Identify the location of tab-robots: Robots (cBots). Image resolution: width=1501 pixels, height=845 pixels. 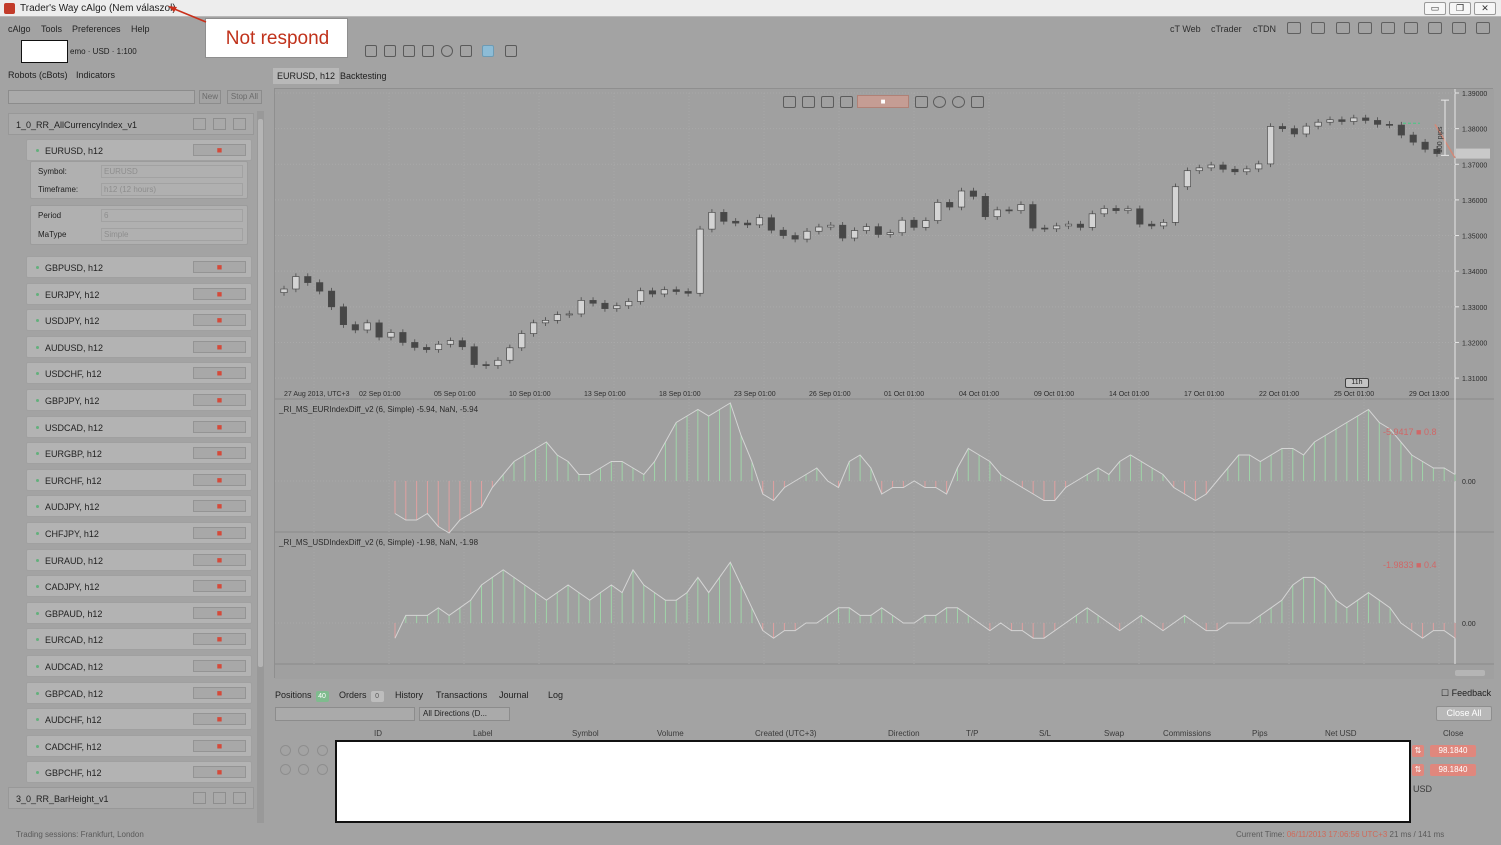
(38, 75).